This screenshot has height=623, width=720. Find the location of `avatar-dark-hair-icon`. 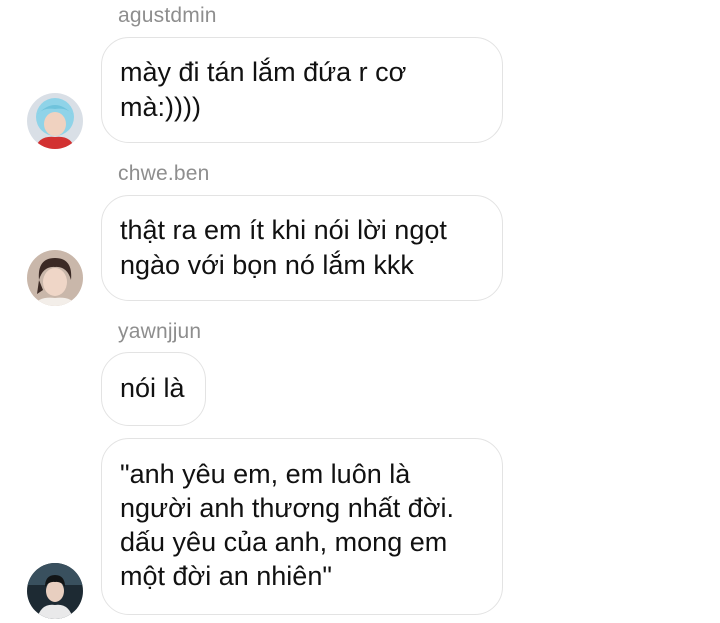

avatar-dark-hair-icon is located at coordinates (55, 278).